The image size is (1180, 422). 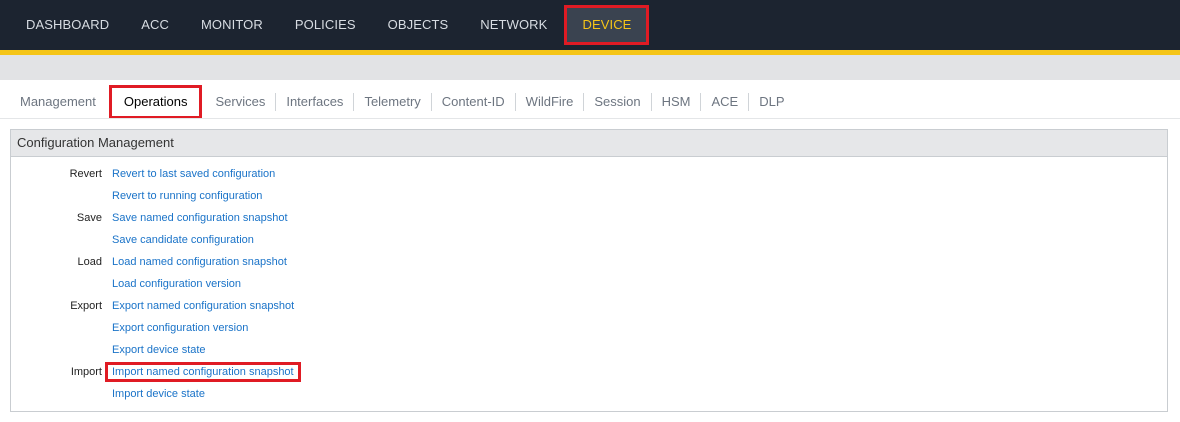 What do you see at coordinates (67, 25) in the screenshot?
I see `nav-dashboard: DASHBOARD` at bounding box center [67, 25].